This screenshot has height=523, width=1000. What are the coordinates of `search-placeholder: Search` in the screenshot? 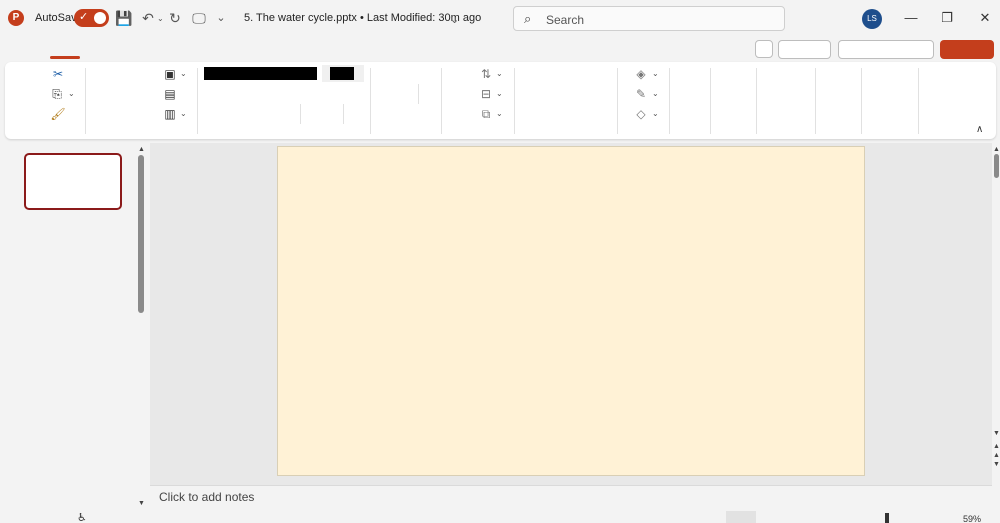 It's located at (565, 20).